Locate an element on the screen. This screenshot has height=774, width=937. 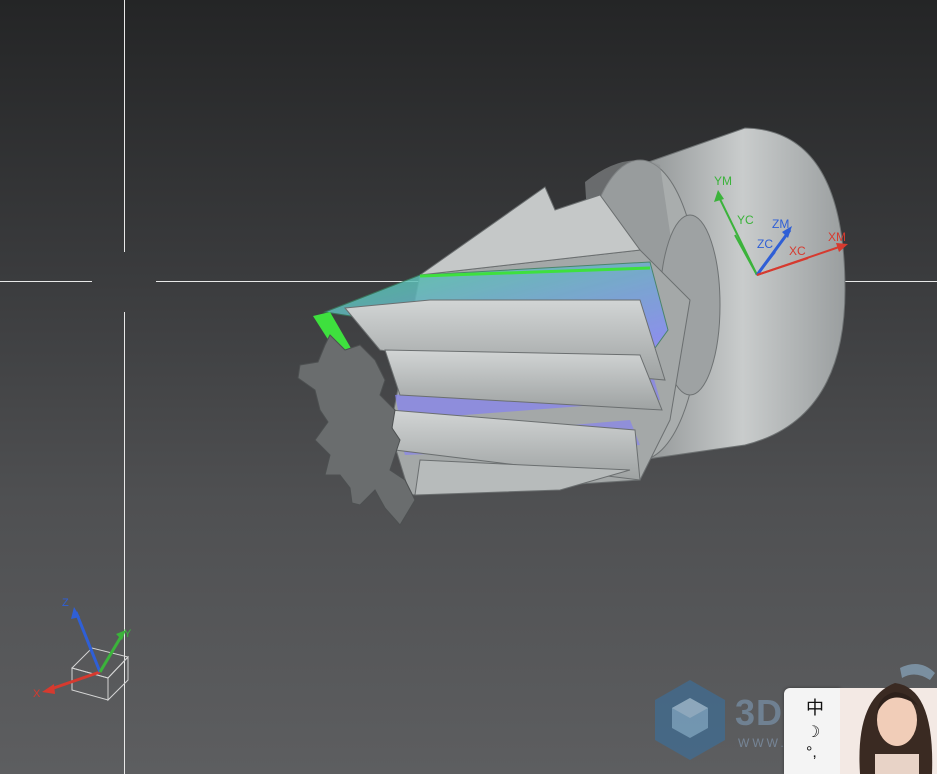
triad-label-x: X is located at coordinates (37, 694).